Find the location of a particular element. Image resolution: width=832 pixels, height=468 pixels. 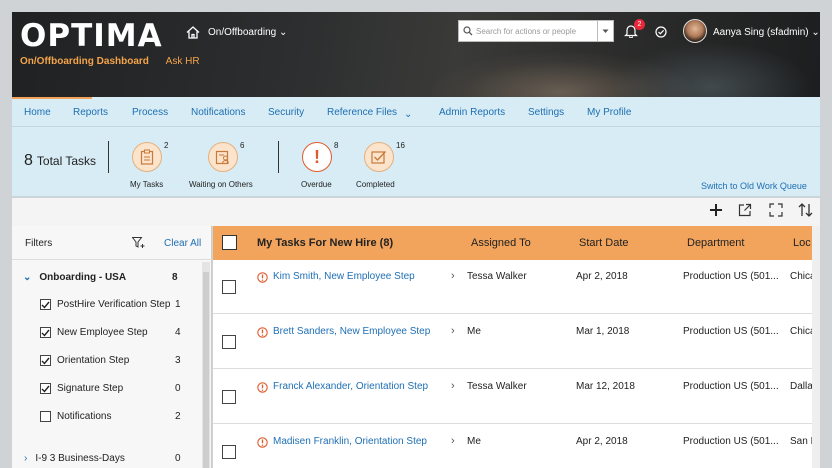

completed-count: 16 is located at coordinates (400, 145).